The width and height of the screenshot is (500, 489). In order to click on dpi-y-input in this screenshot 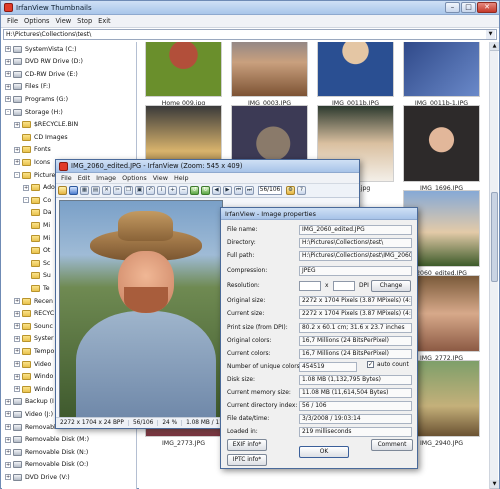, I will do `click(344, 286)`.